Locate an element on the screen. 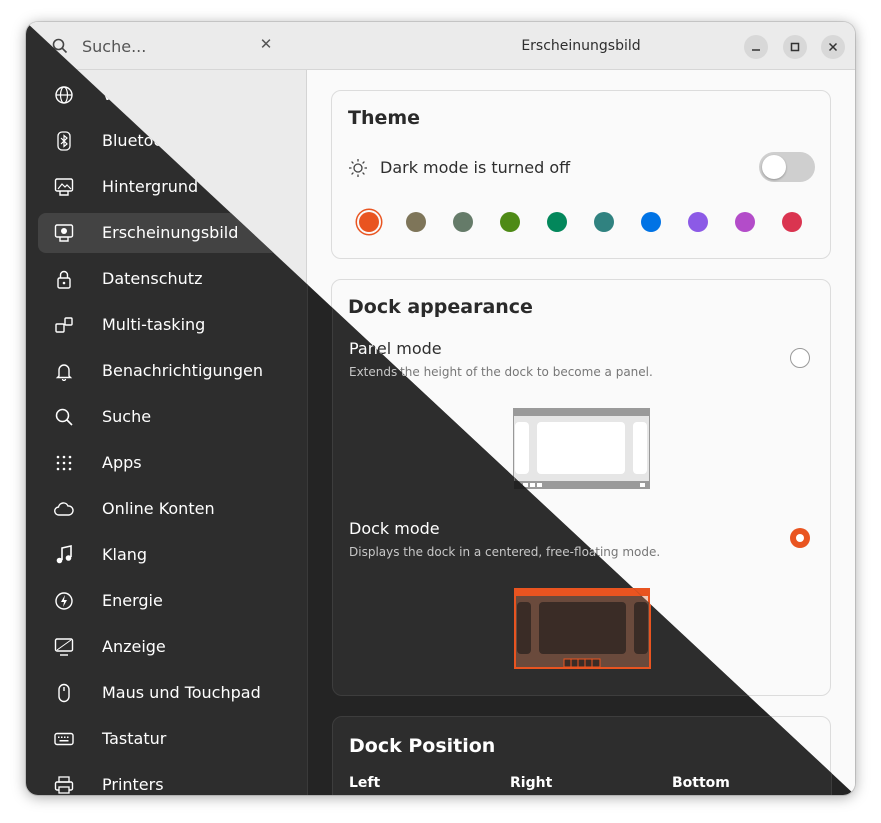  panel-mode-preview is located at coordinates (581, 448).